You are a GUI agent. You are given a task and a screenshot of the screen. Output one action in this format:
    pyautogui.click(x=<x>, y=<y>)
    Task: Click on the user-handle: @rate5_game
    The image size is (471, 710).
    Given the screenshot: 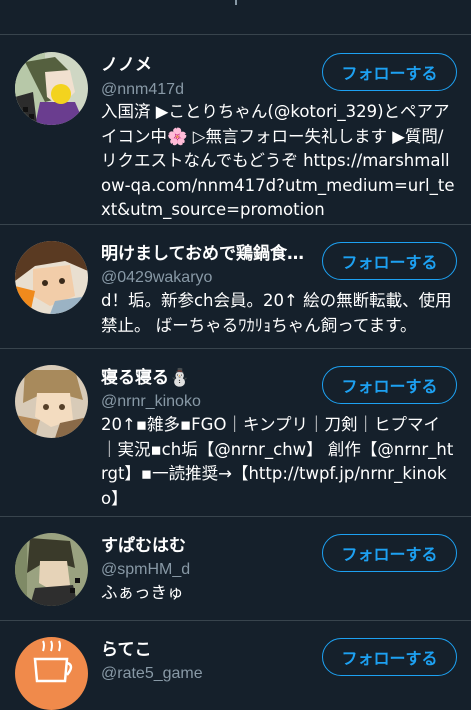 What is the action you would take?
    pyautogui.click(x=152, y=674)
    